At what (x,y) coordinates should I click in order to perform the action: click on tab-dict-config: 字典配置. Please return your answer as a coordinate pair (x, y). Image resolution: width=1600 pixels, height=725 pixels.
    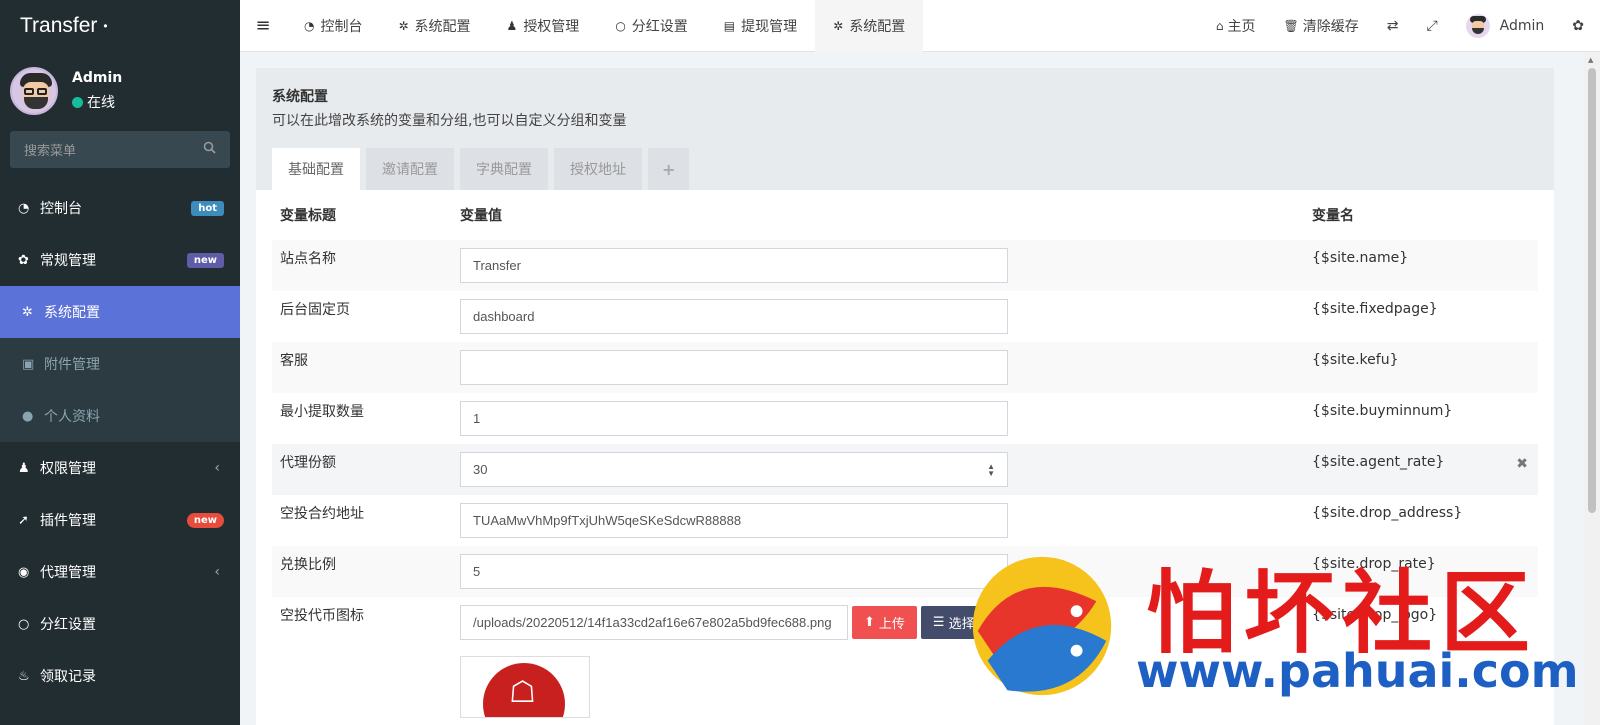
    Looking at the image, I should click on (504, 169).